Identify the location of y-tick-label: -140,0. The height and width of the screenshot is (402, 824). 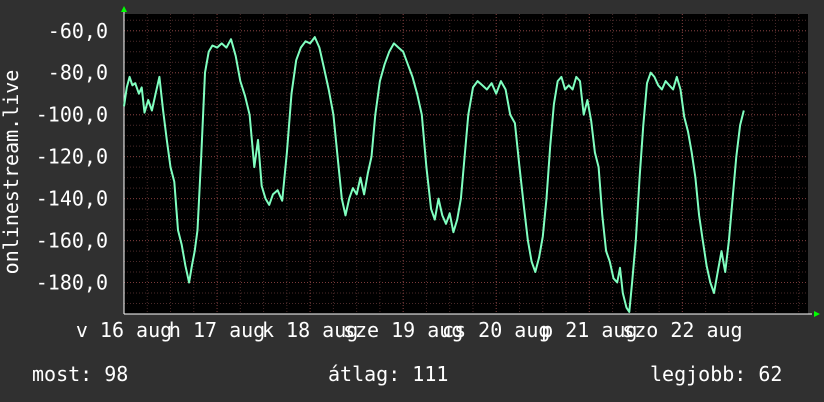
(72, 199).